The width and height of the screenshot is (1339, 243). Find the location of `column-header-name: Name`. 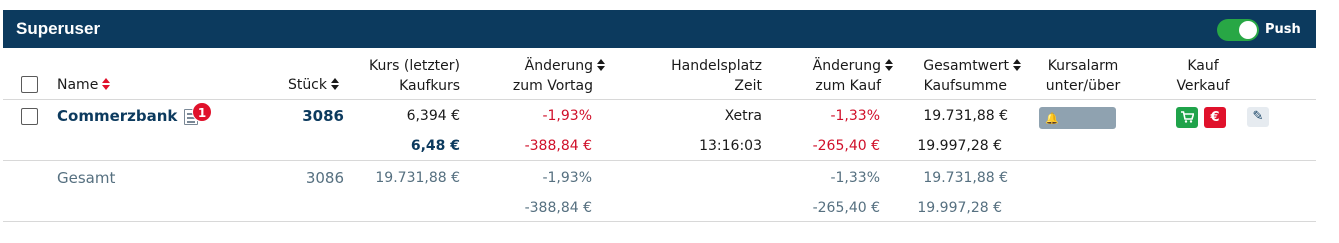

column-header-name: Name is located at coordinates (84, 85).